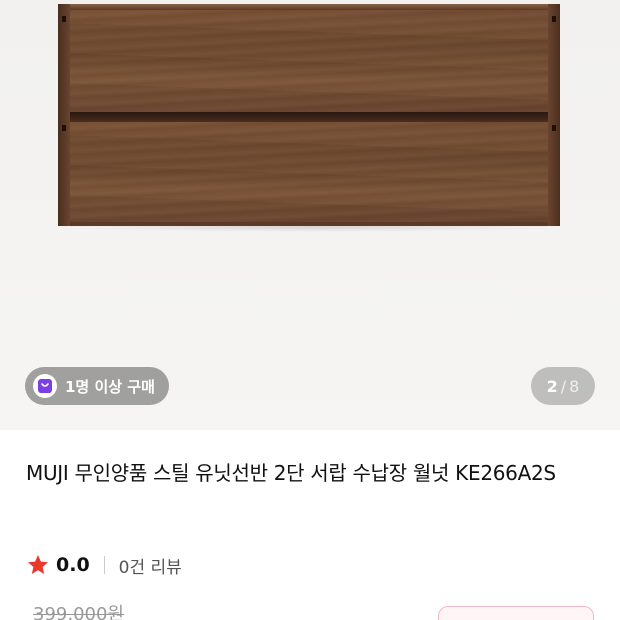 Image resolution: width=620 pixels, height=620 pixels. I want to click on total-image-count: 8, so click(574, 386).